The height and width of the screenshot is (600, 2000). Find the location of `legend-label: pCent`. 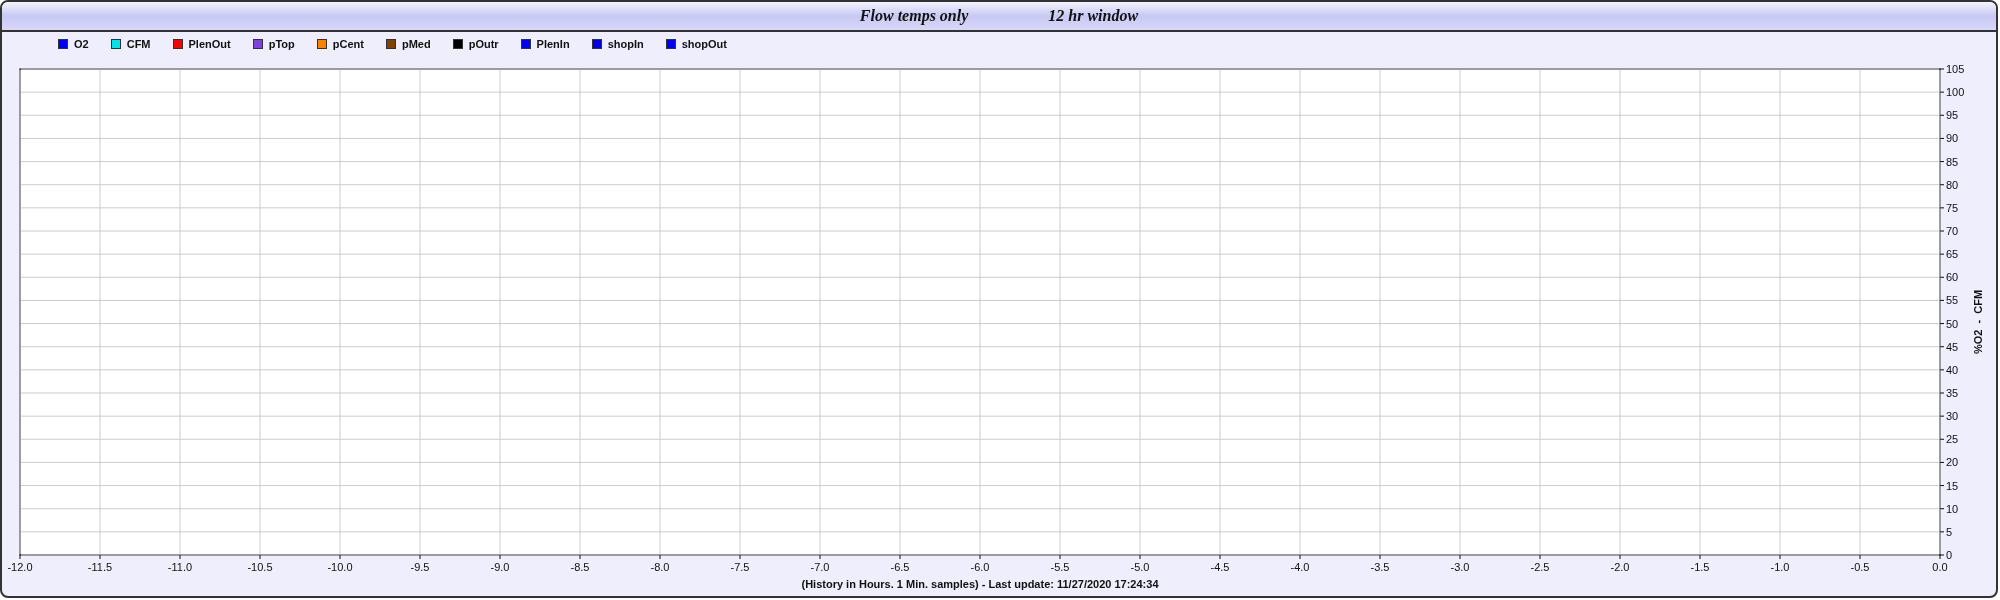

legend-label: pCent is located at coordinates (348, 44).